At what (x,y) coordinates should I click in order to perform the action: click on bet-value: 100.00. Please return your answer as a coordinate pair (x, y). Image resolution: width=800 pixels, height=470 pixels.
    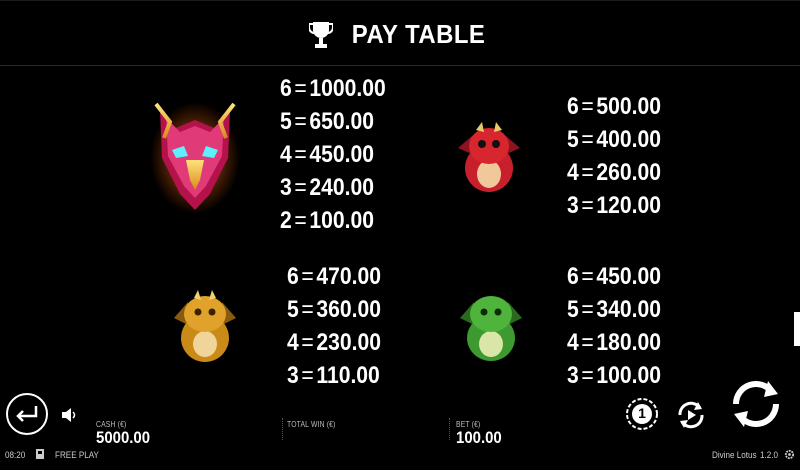
    Looking at the image, I should click on (479, 437).